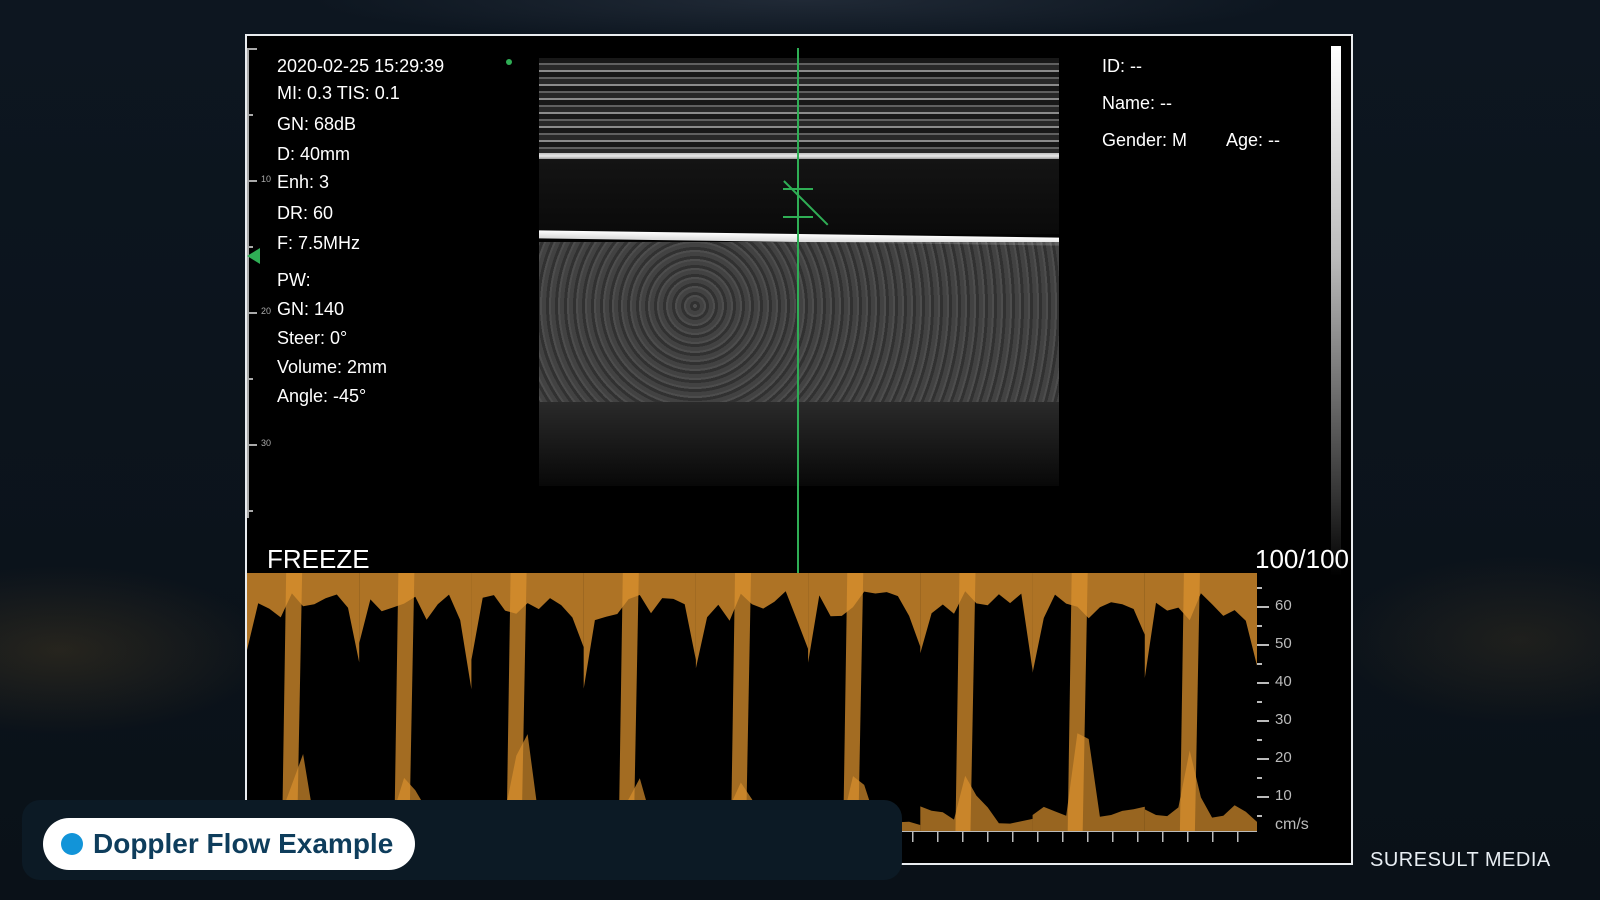  Describe the element at coordinates (266, 311) in the screenshot. I see `depth-label-20: 20` at that location.